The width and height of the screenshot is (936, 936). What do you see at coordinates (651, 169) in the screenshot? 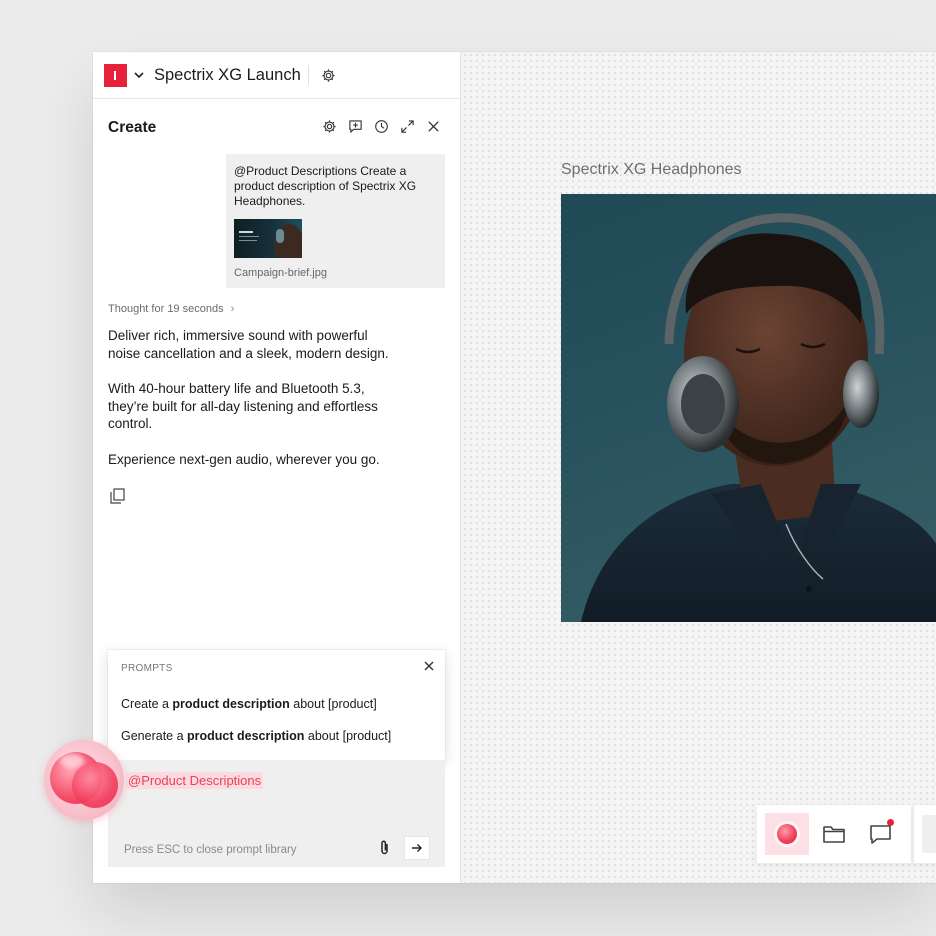
I see `artboard-title: Spectrix XG Headphones` at bounding box center [651, 169].